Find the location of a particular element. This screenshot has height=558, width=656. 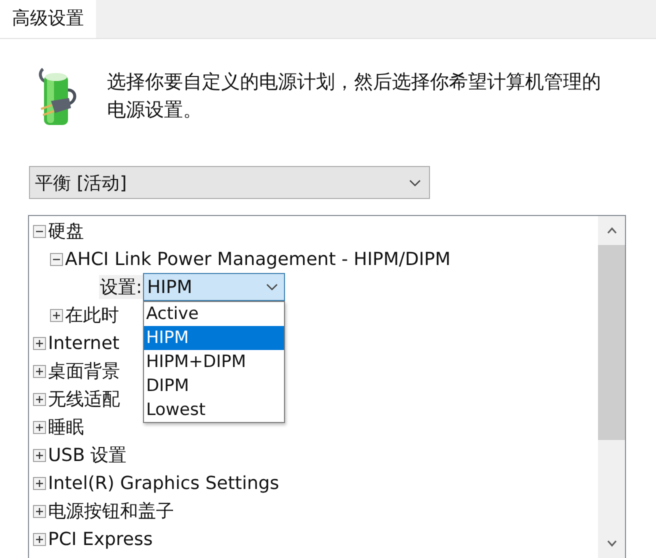

dropdown-option: HIPM is located at coordinates (214, 338).